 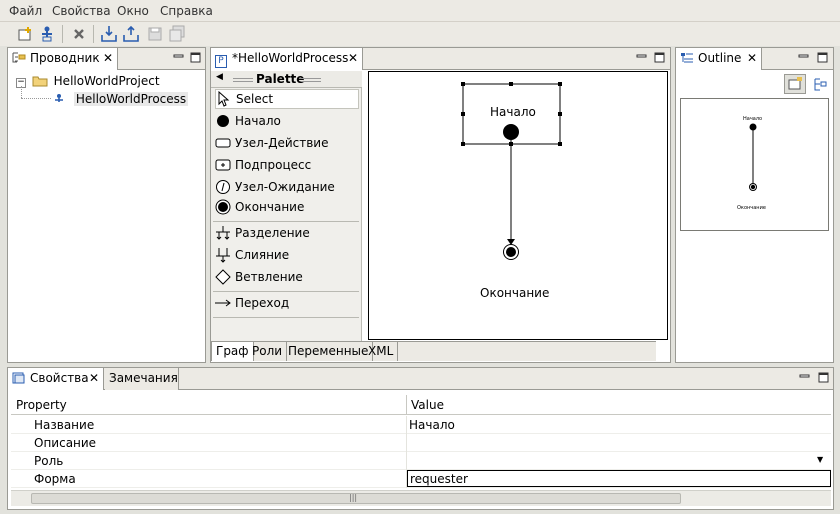 I want to click on tree-outline-icon, so click(x=821, y=85).